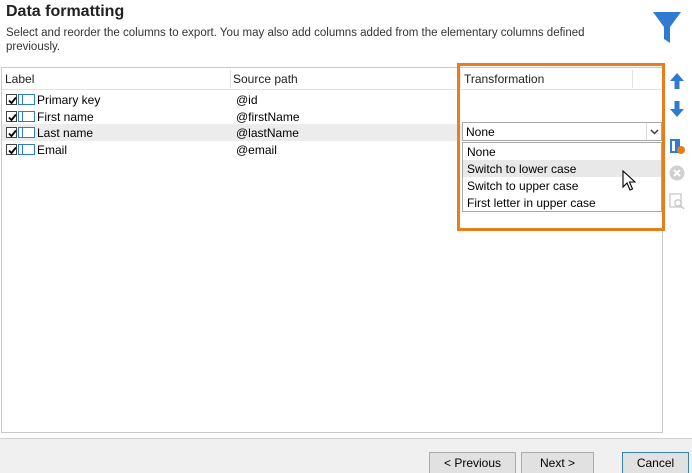 The width and height of the screenshot is (692, 473). Describe the element at coordinates (557, 462) in the screenshot. I see `next-button: Next >` at that location.